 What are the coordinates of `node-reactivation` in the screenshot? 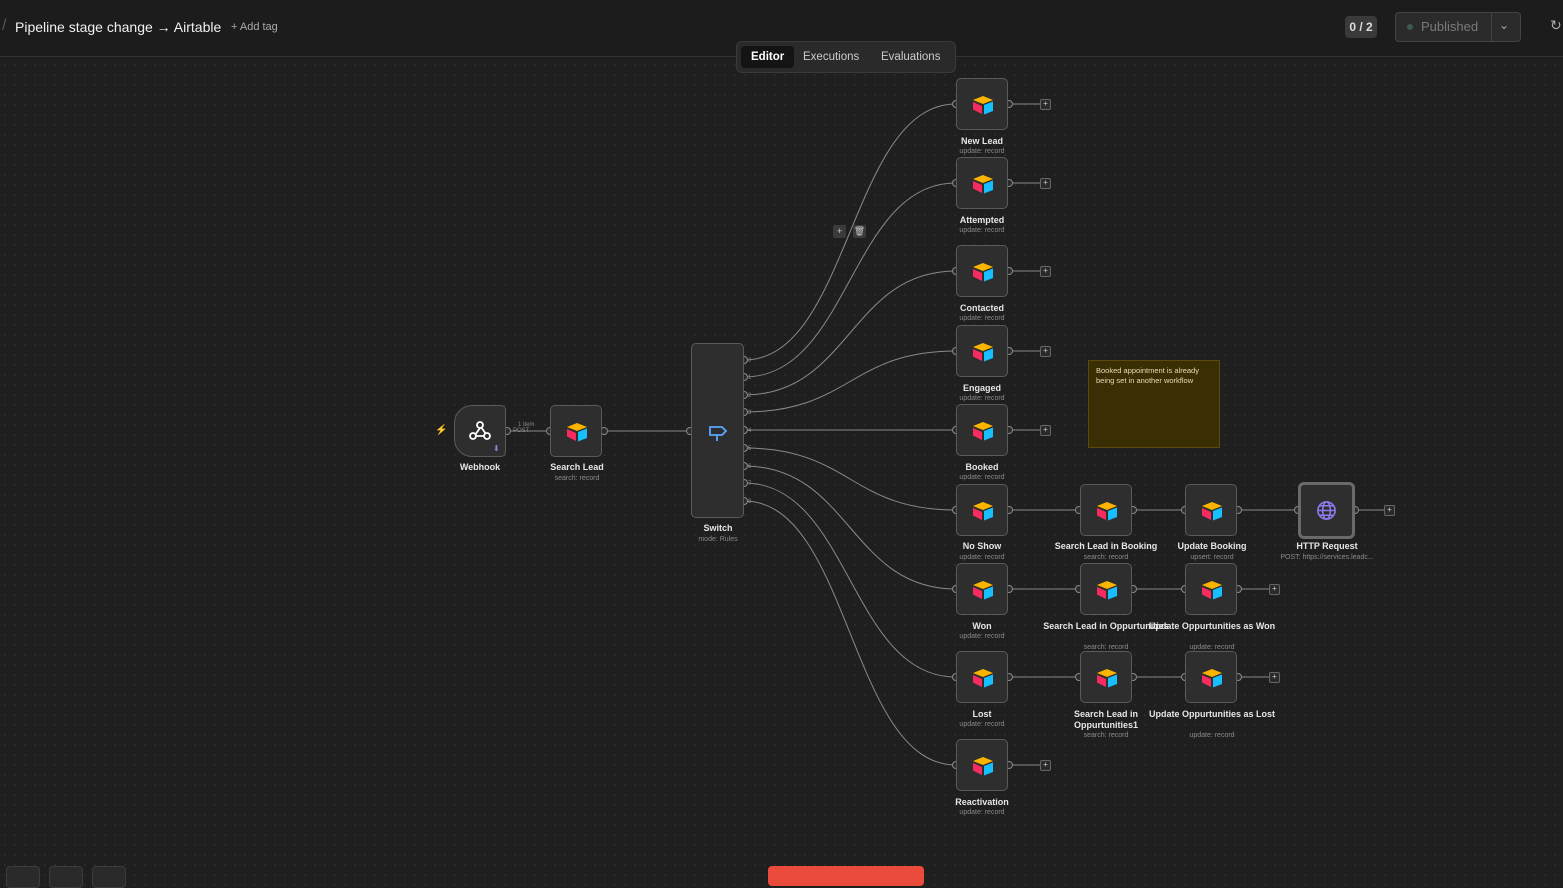 It's located at (982, 765).